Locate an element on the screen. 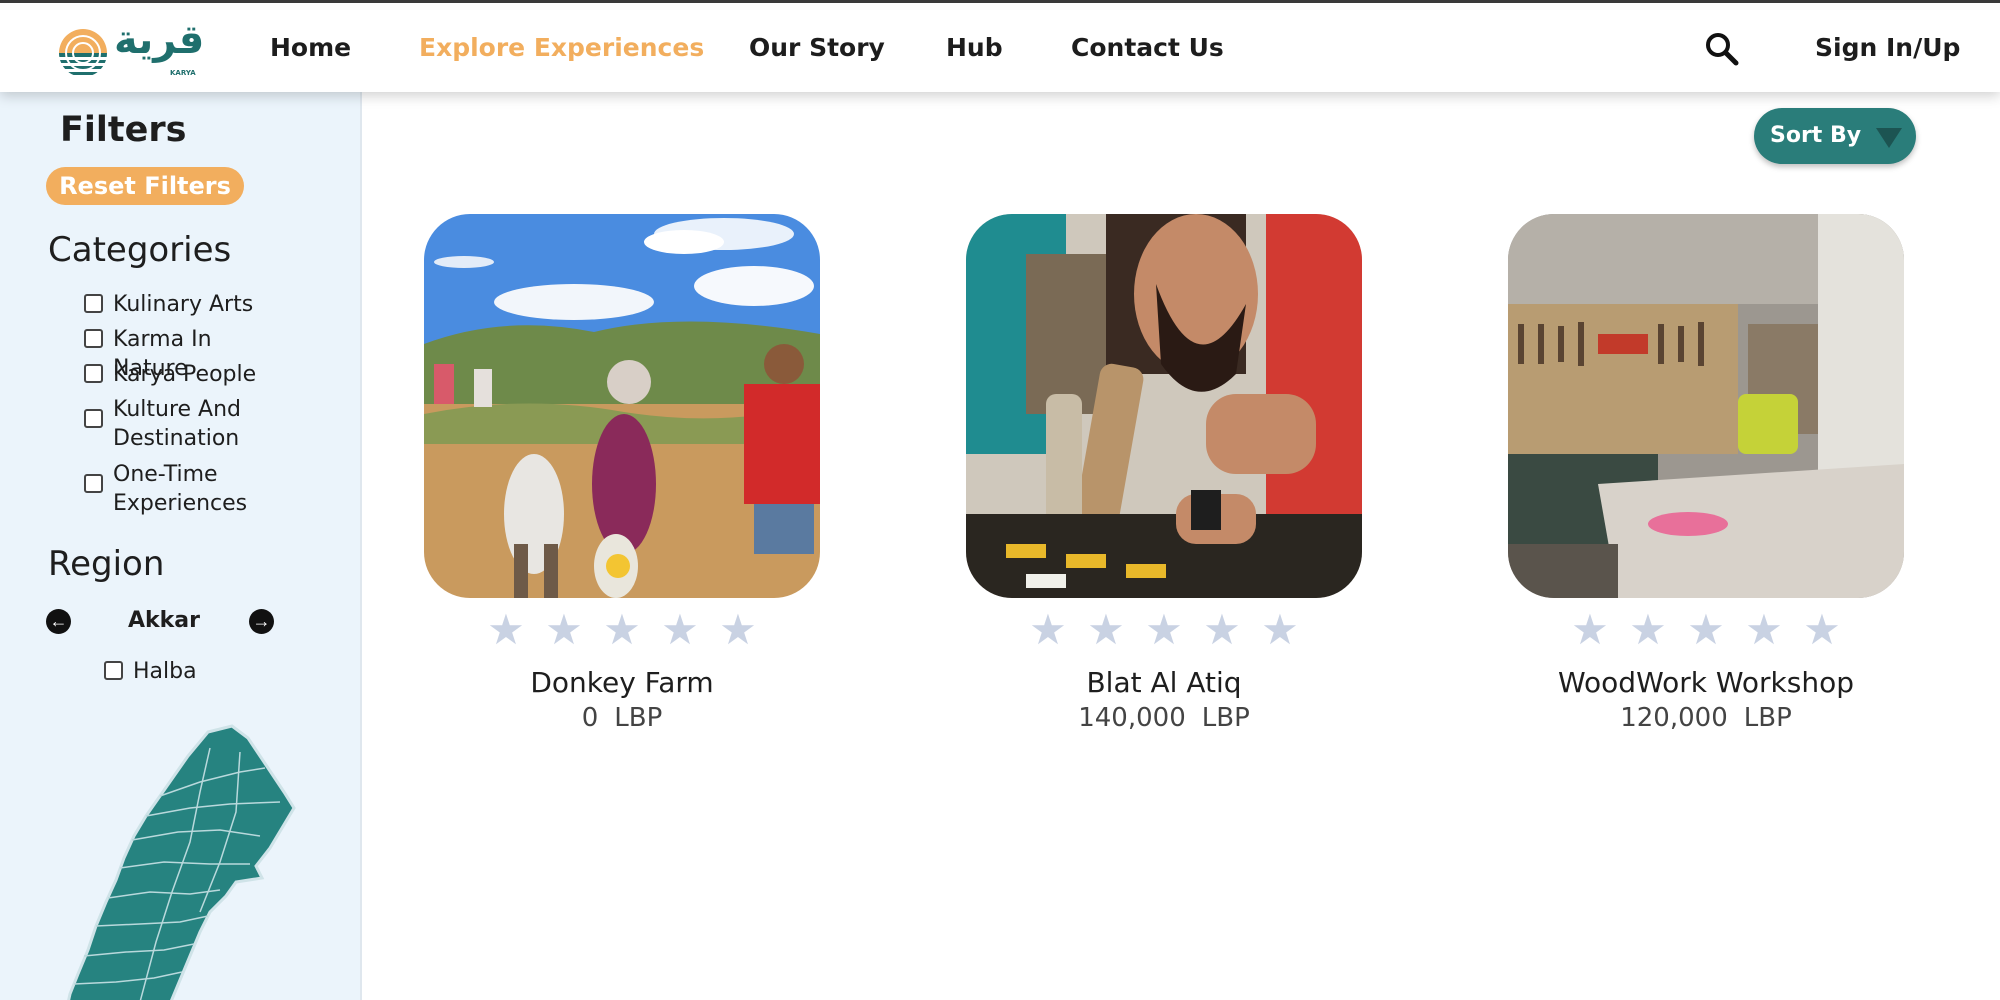 This screenshot has width=2000, height=1000. experience-price: 0 LBP is located at coordinates (622, 718).